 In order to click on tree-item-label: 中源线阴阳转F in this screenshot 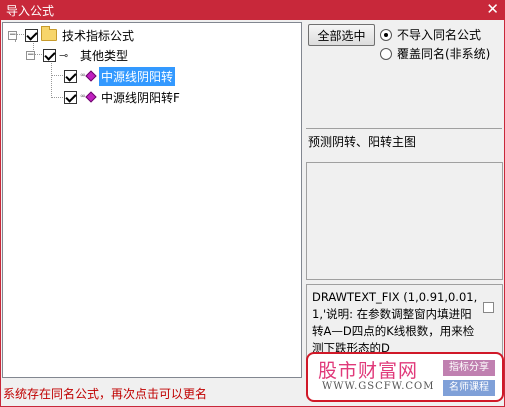, I will do `click(140, 97)`.